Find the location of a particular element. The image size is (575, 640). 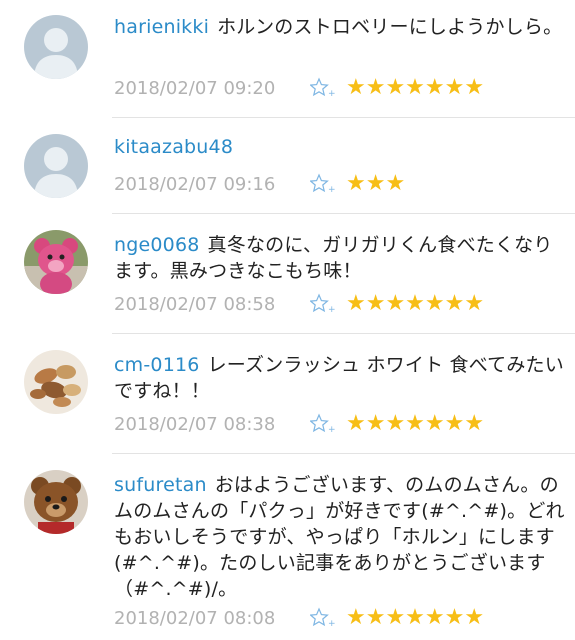

comment-meta: 2018/02/07 08:58 + ★★★★★★★ is located at coordinates (299, 304).